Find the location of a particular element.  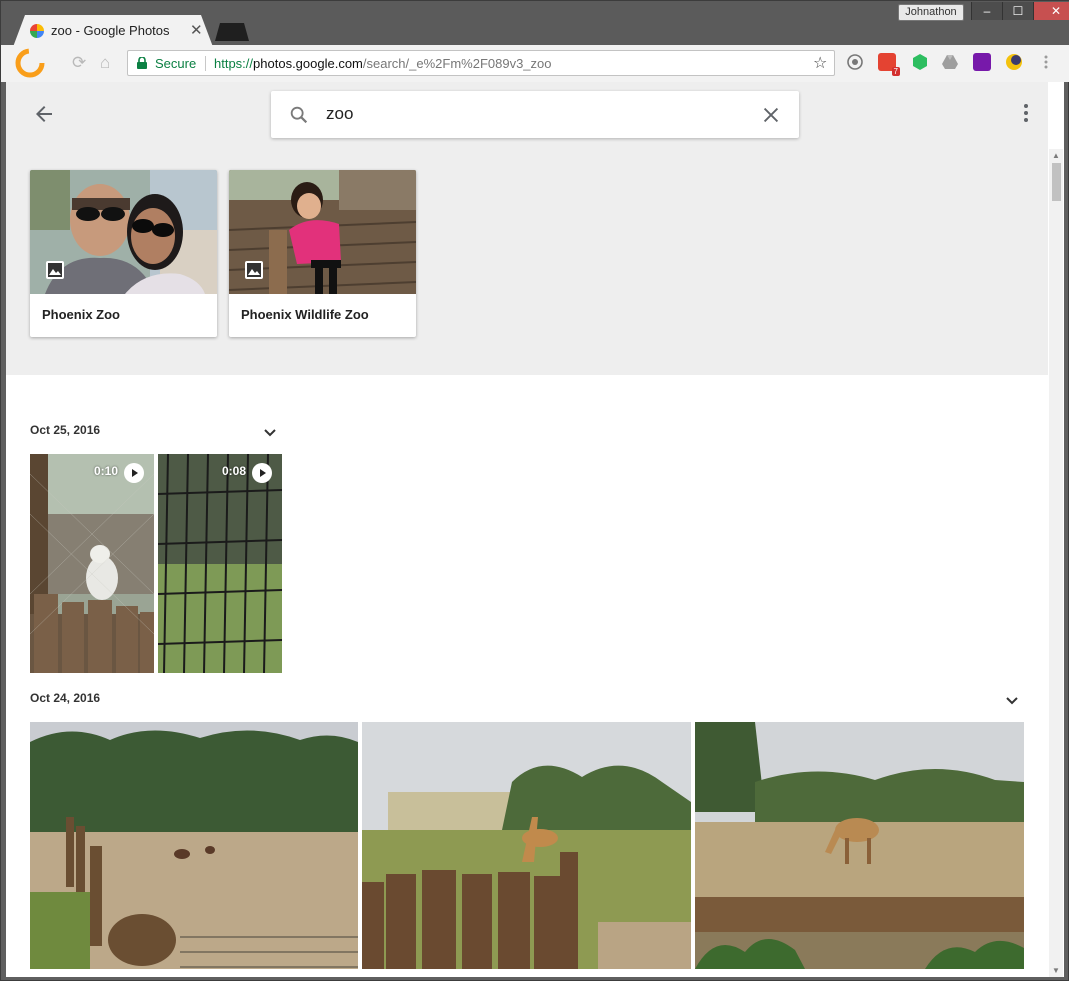

close-window-button: ✕ is located at coordinates (1051, 11).